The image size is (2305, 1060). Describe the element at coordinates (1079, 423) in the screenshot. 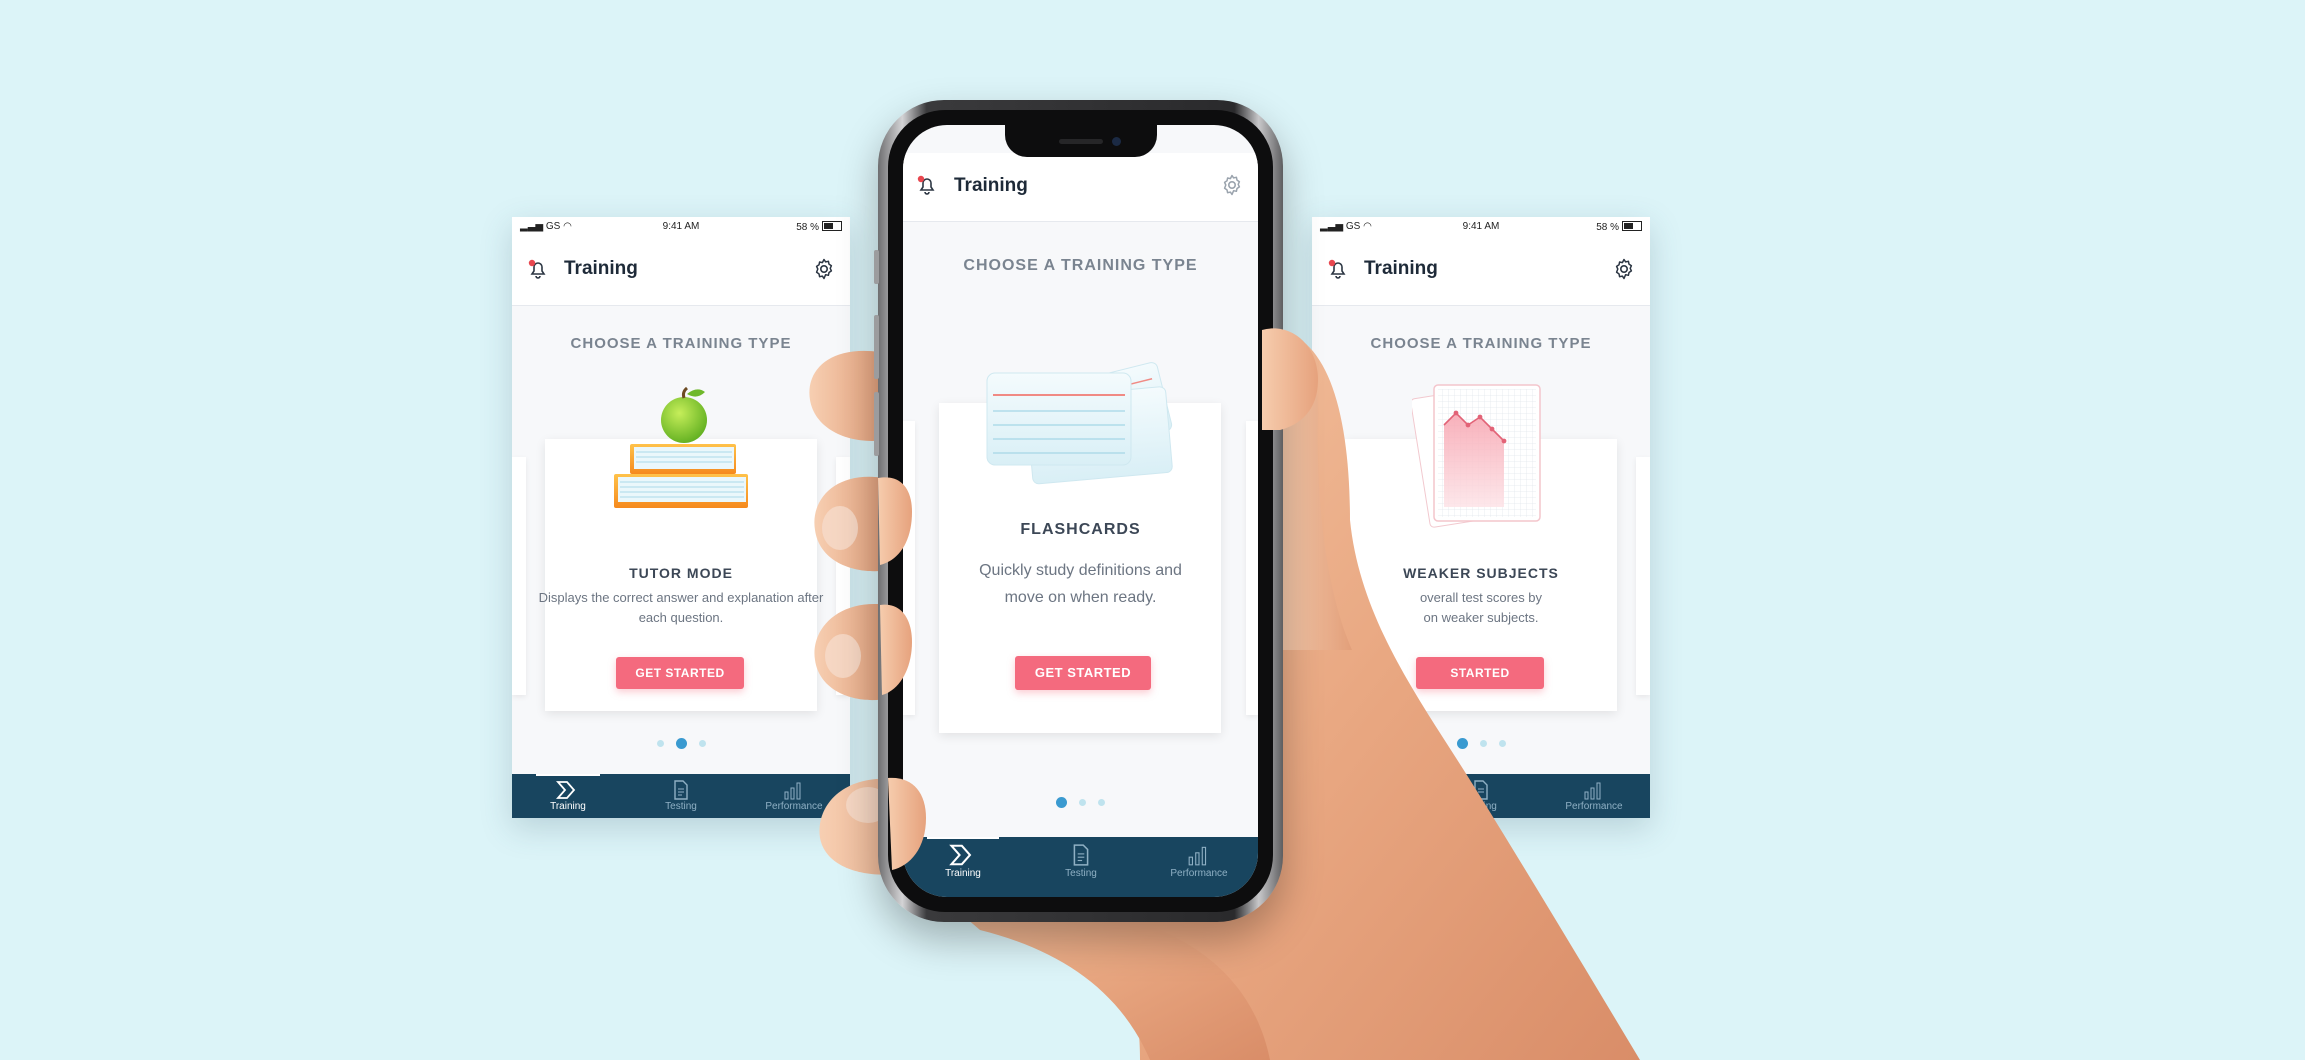

I see `flashcards-illustration` at that location.